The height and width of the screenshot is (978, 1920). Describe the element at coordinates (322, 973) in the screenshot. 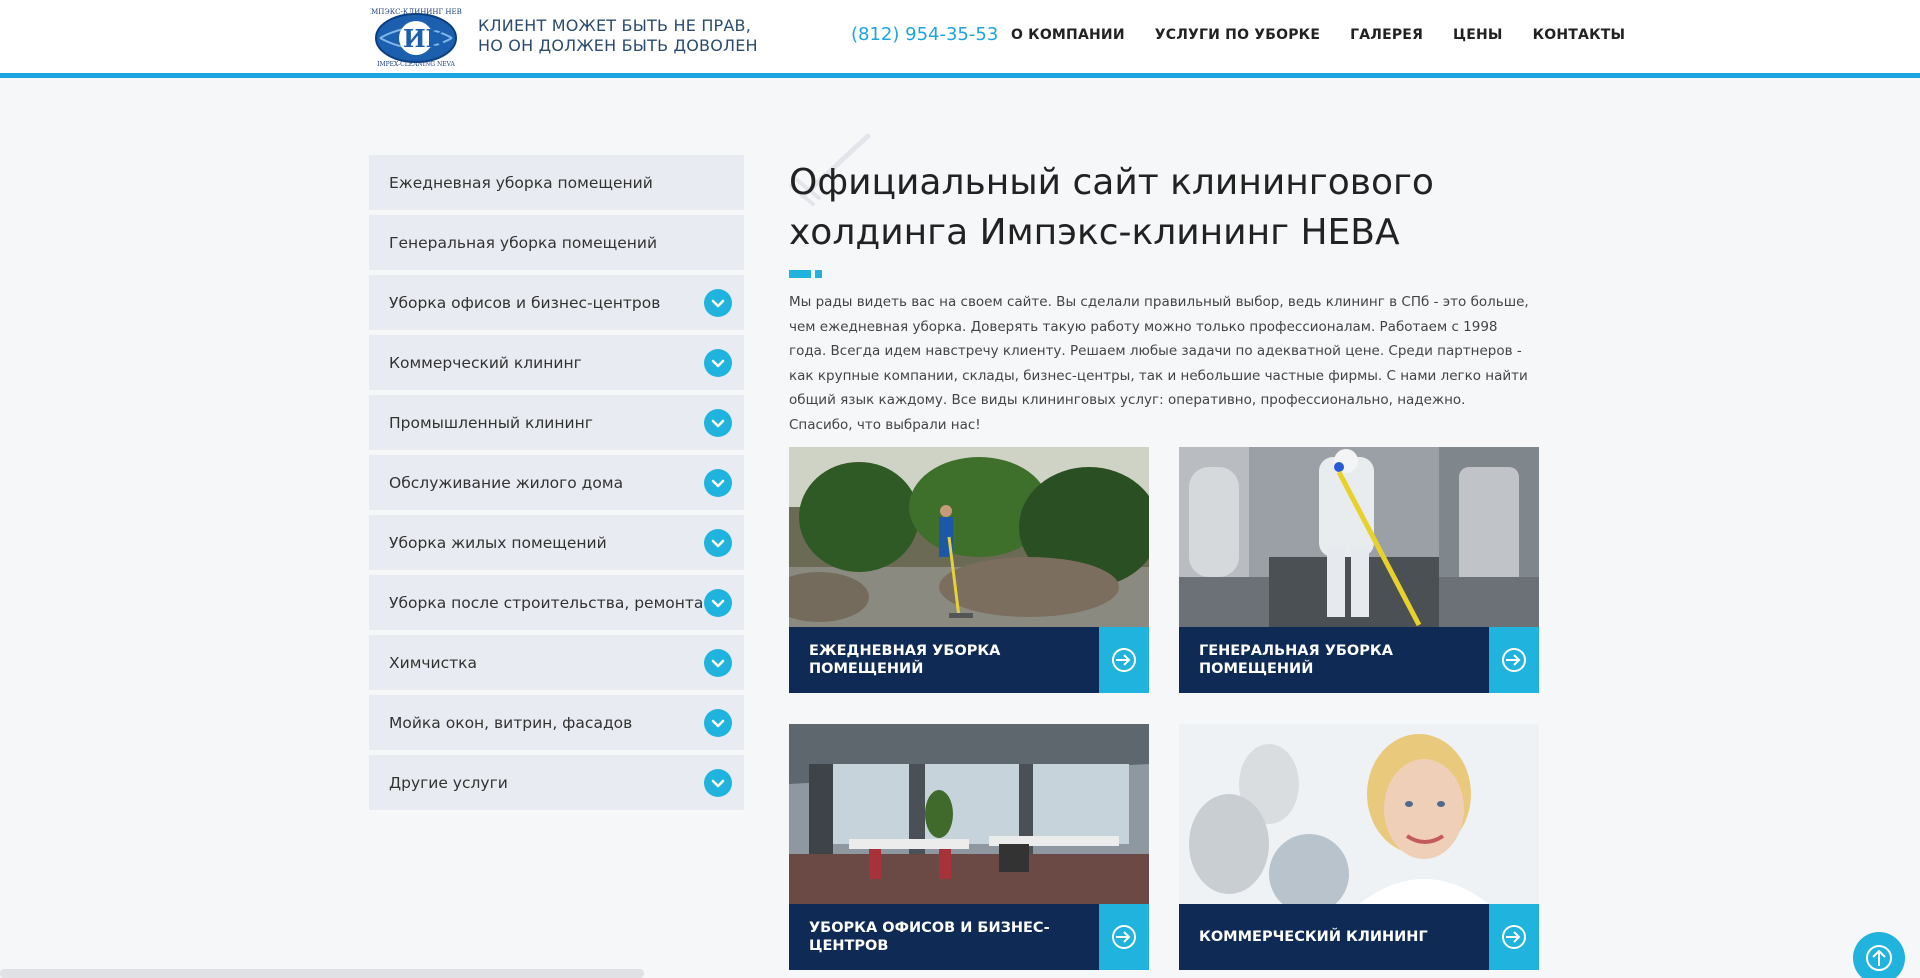

I see `horizontal-scrollbar` at that location.